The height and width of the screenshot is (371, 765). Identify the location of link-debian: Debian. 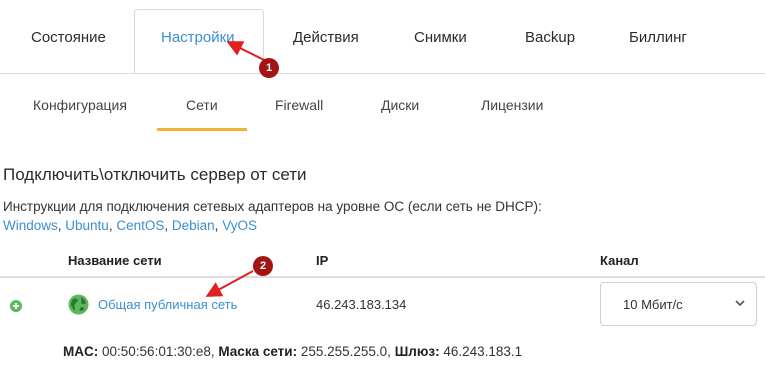
(193, 225).